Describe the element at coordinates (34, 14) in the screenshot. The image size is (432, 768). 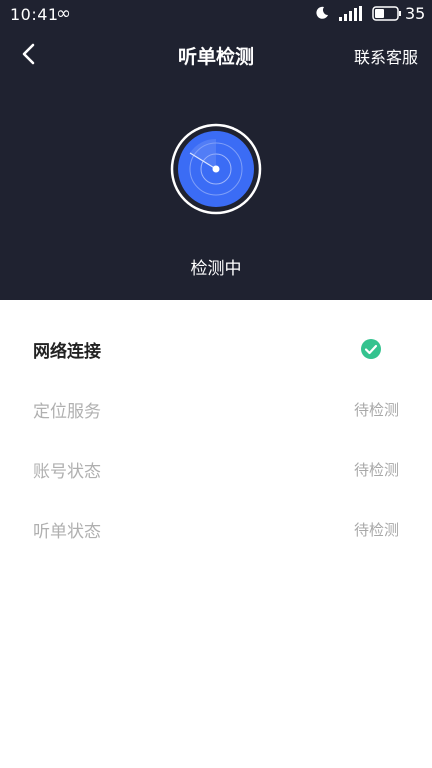
I see `status-time: 10:41` at that location.